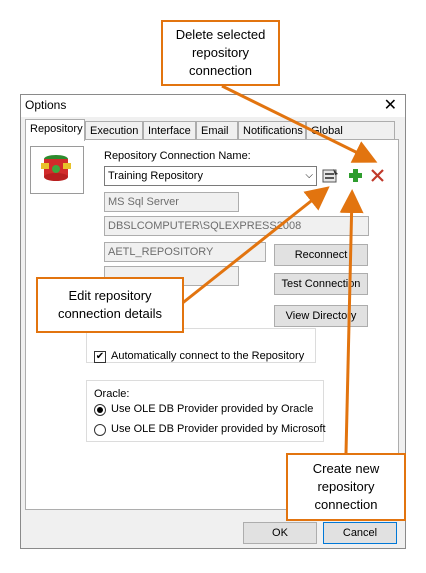 The image size is (426, 573). I want to click on edit-callout-line1: Edit repository, so click(110, 295).